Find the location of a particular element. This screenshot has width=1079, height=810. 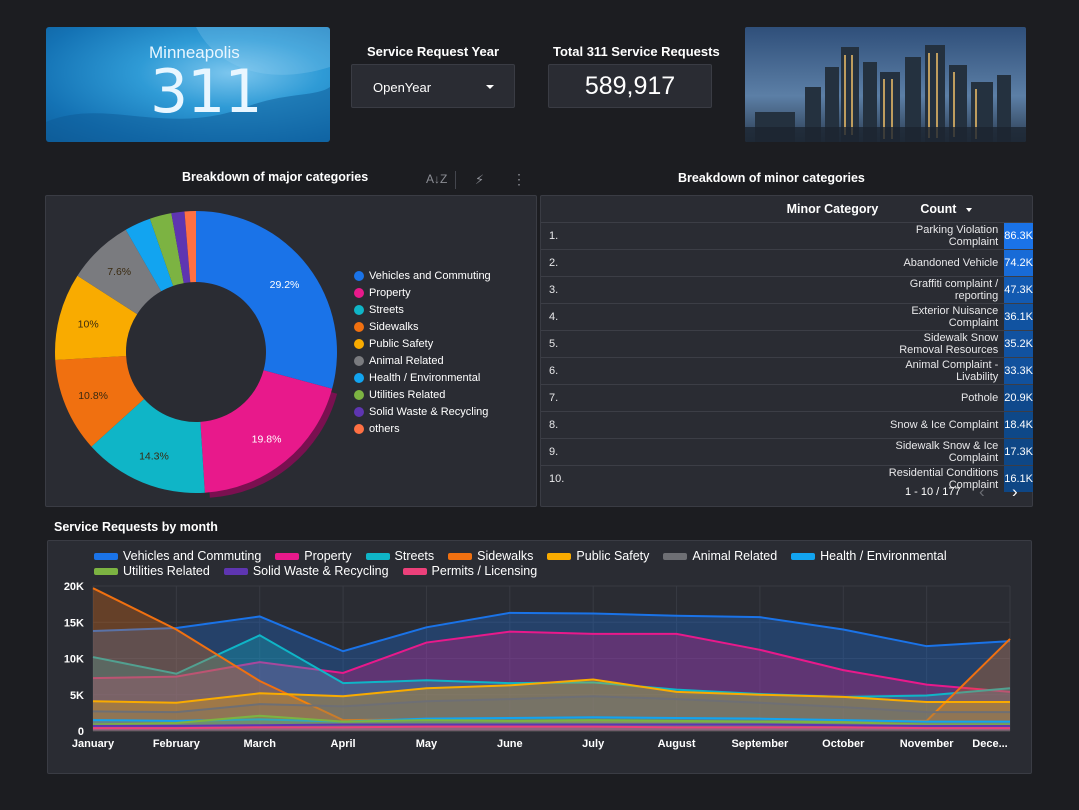

legend-label: others is located at coordinates (384, 428).